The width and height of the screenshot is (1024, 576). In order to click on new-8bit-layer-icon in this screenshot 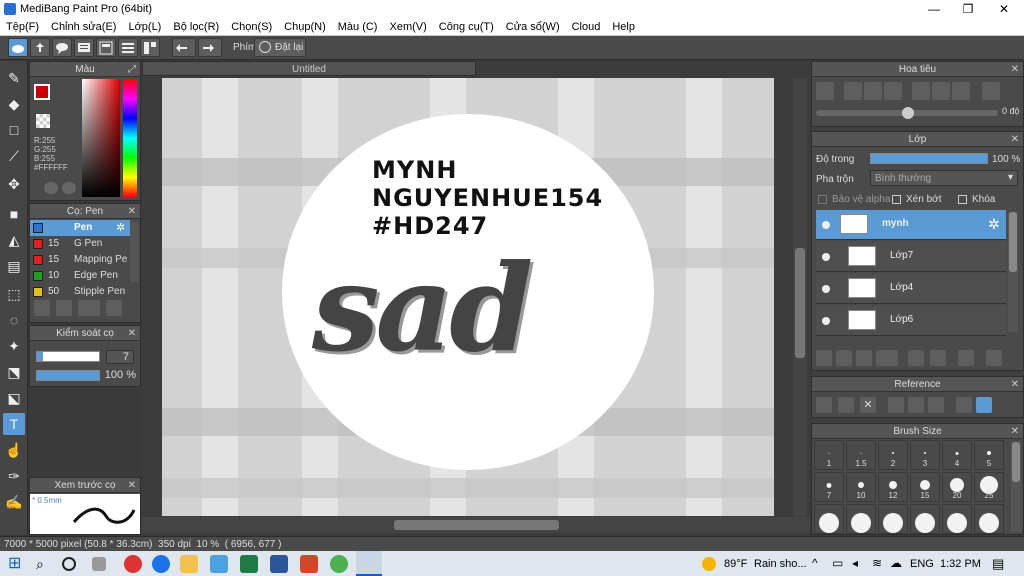, I will do `click(864, 358)`.